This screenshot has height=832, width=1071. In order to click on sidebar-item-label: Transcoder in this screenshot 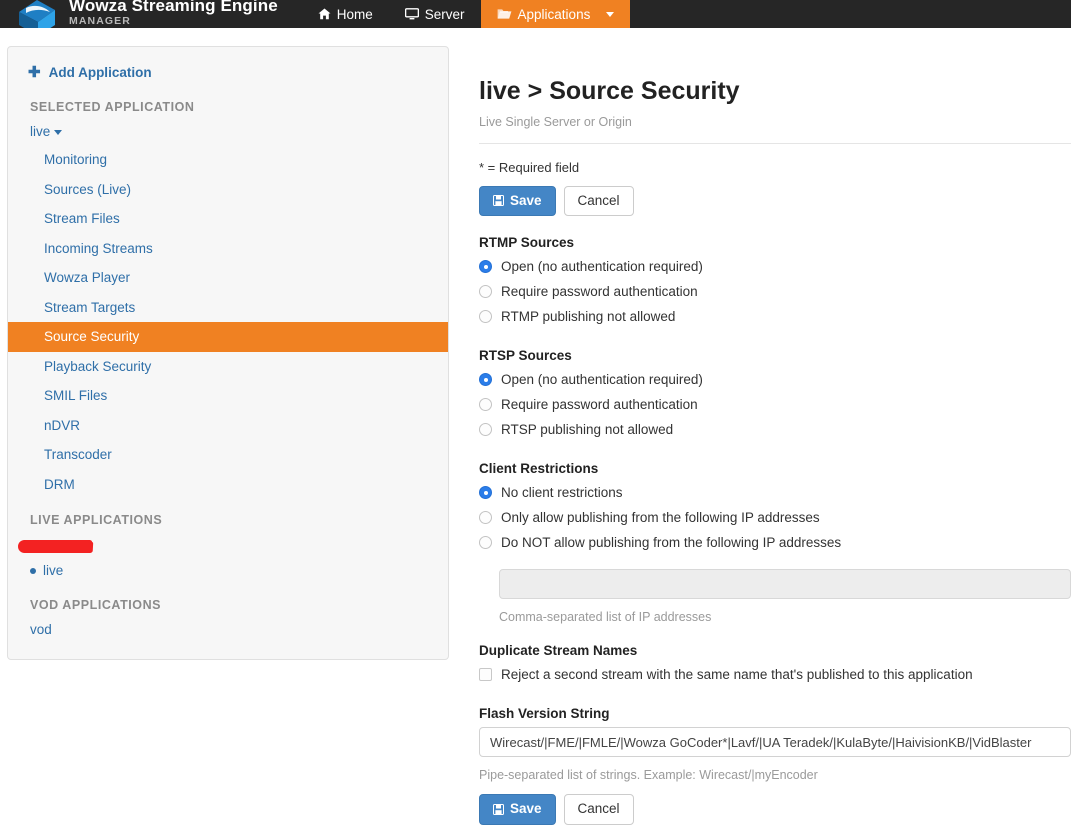, I will do `click(78, 455)`.